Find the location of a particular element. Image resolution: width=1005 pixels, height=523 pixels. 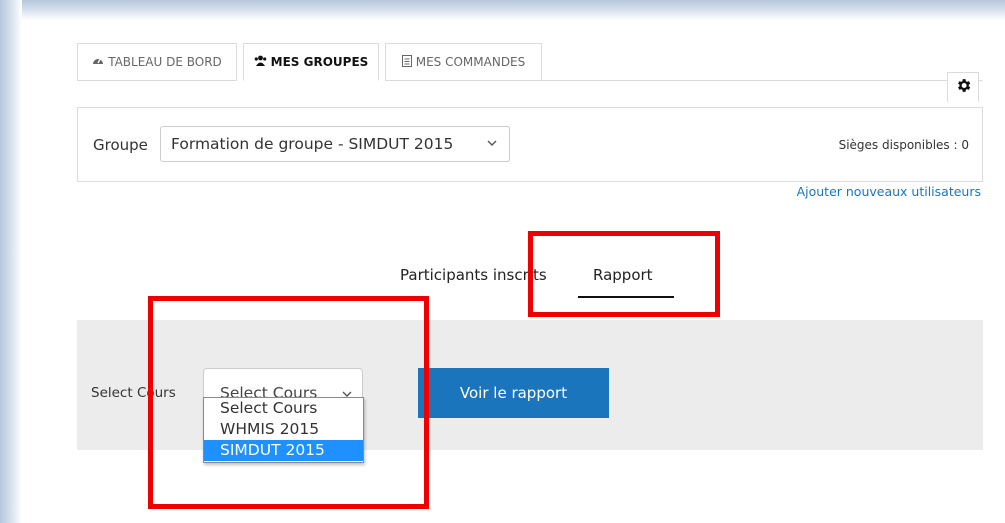

tab-mes-commandes: MES COMMANDES is located at coordinates (463, 62).